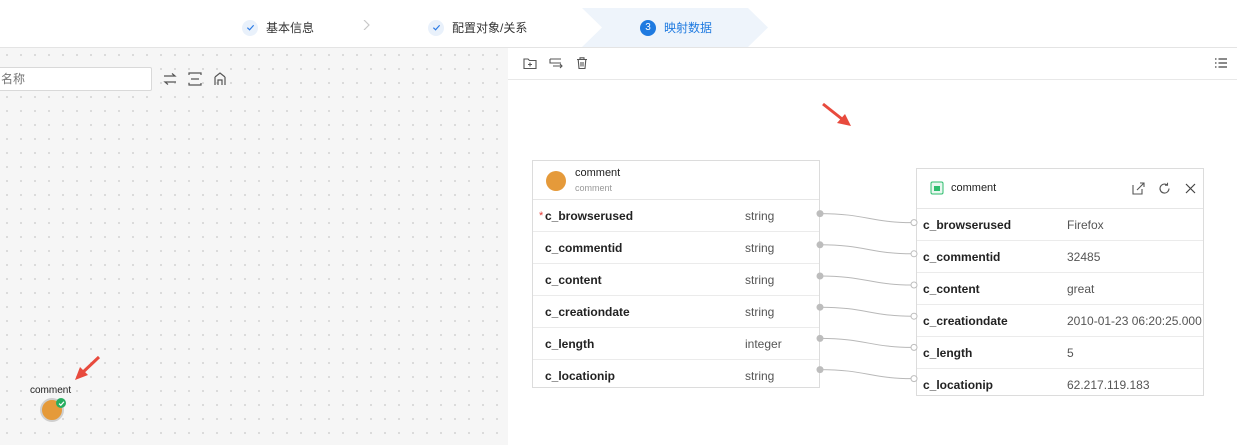 The width and height of the screenshot is (1237, 445). What do you see at coordinates (1164, 188) in the screenshot?
I see `refresh-icon` at bounding box center [1164, 188].